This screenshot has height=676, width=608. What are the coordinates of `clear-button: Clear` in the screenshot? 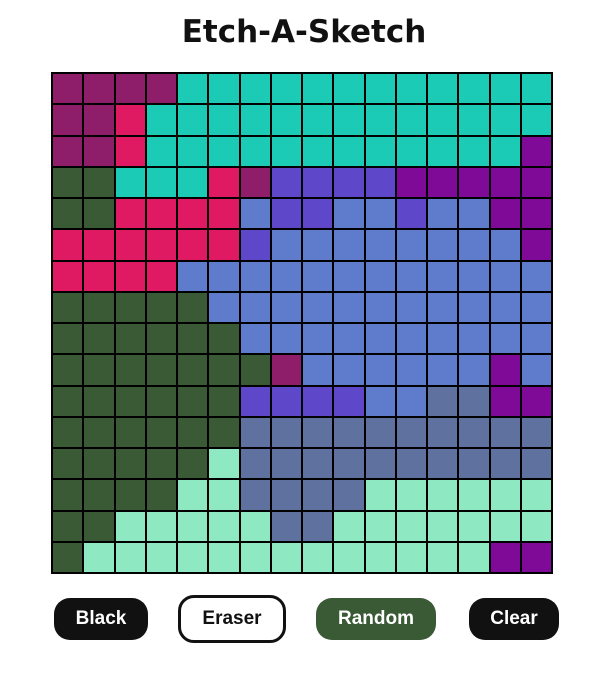 It's located at (514, 619).